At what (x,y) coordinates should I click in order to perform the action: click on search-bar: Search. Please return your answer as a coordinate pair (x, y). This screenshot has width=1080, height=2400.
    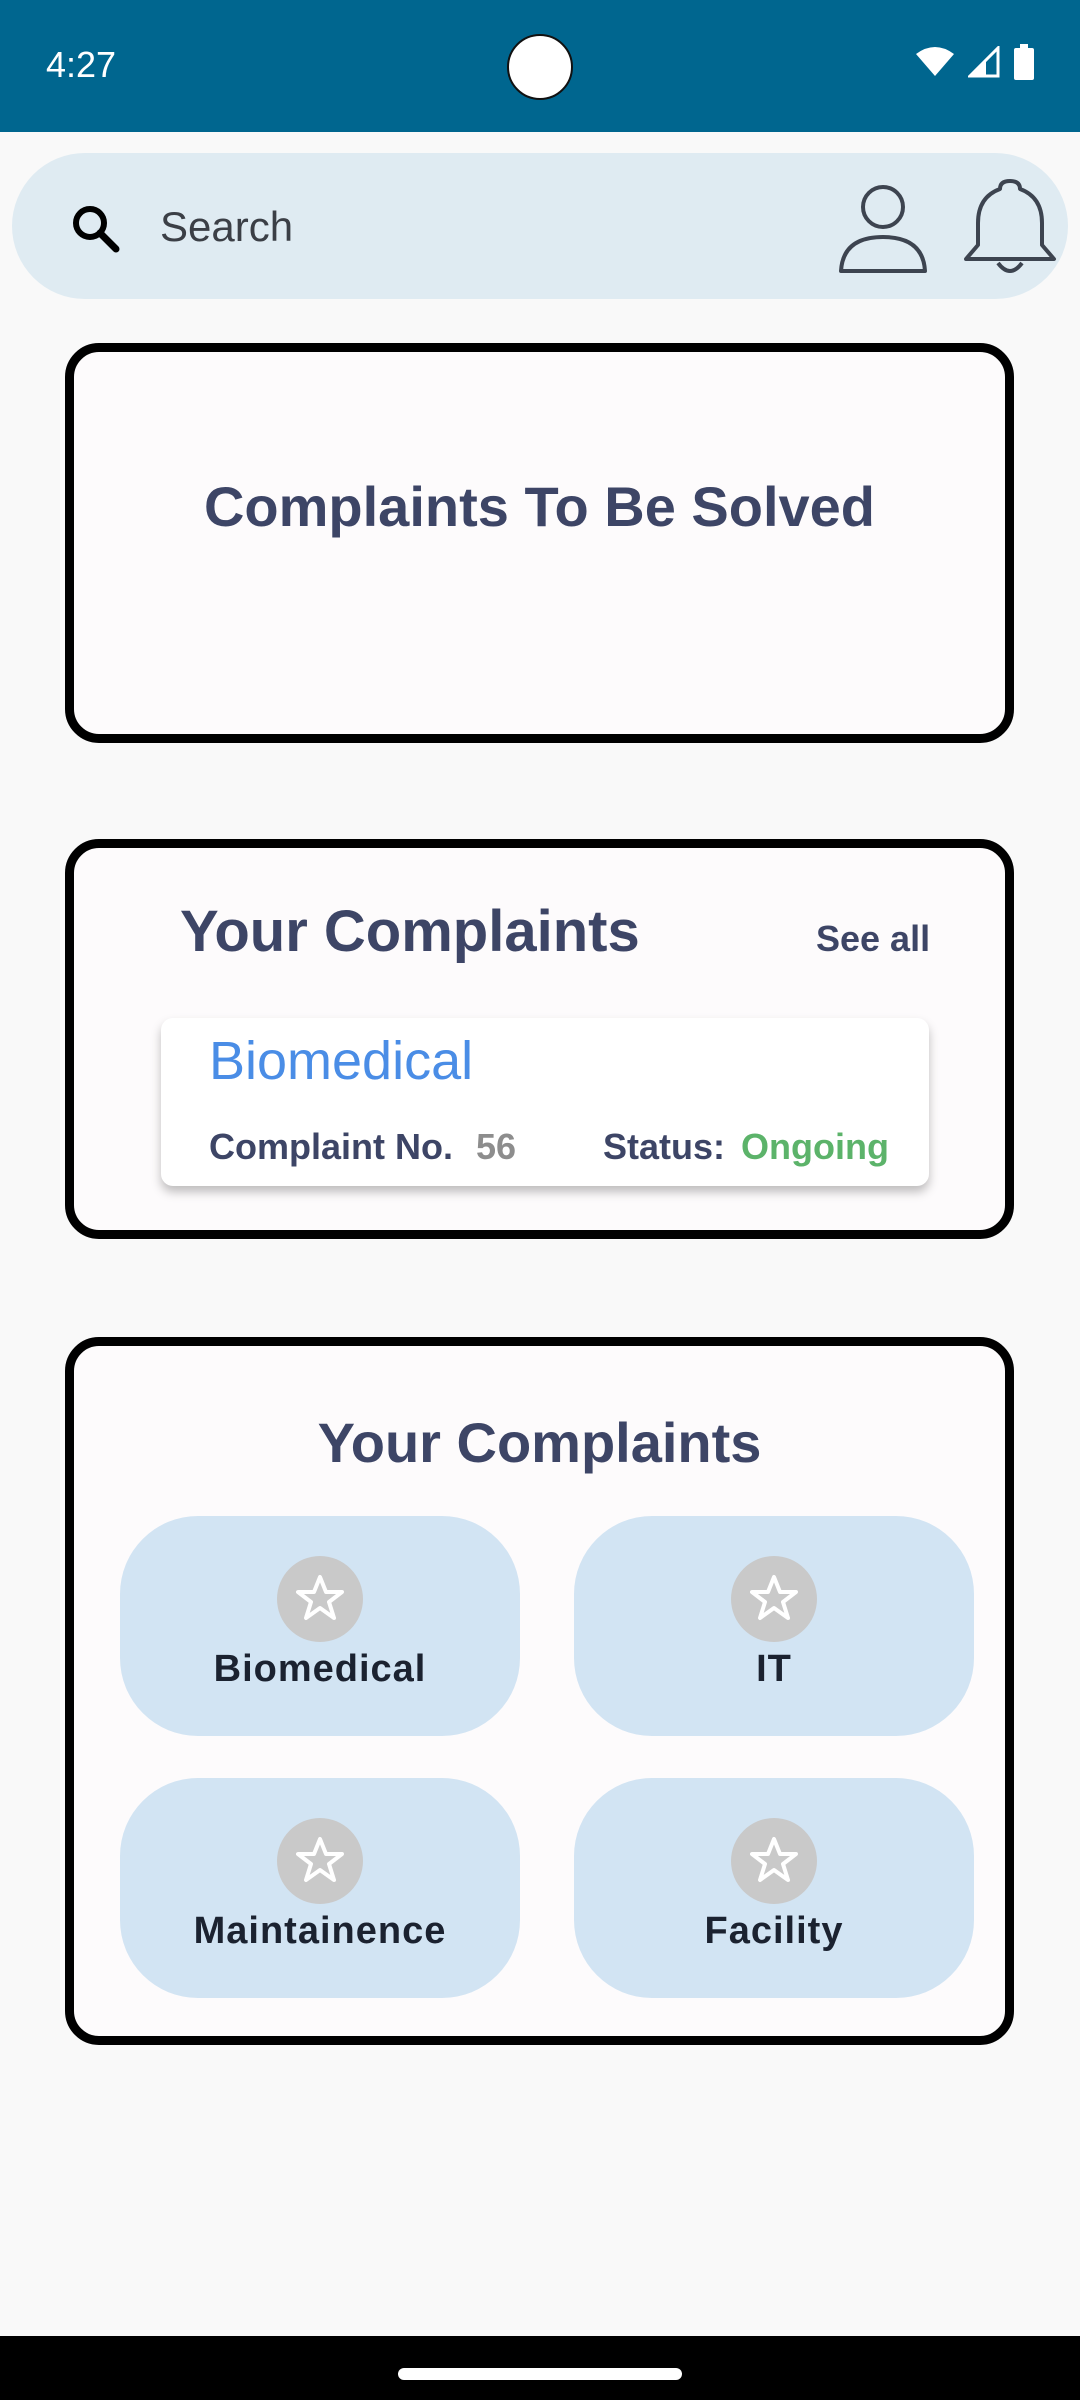
    Looking at the image, I should click on (540, 226).